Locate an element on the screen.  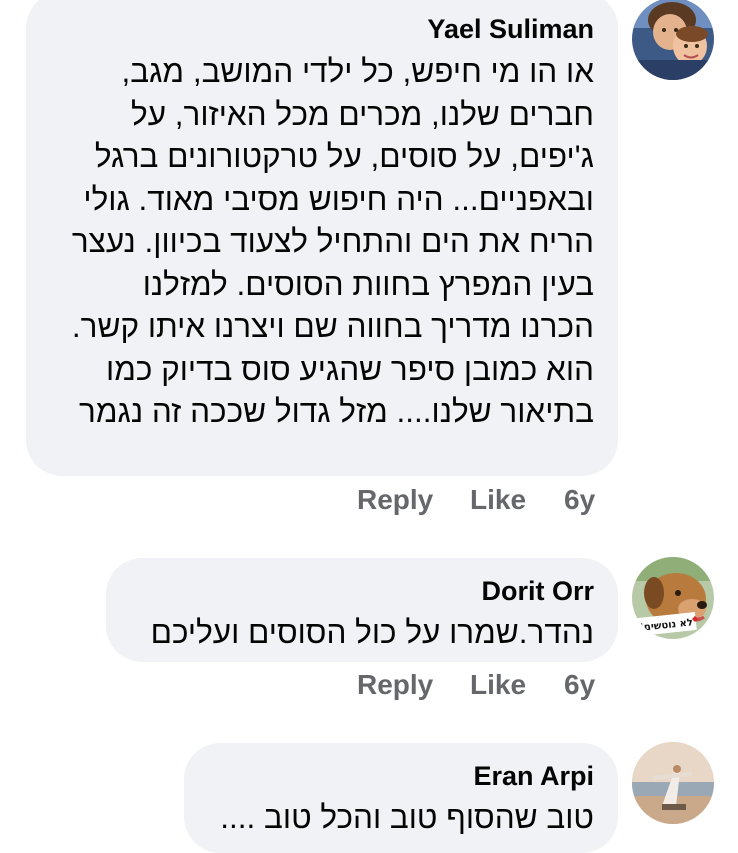
comment-text-line: בעין המפרץ בחוות הסוסים. למזלנו is located at coordinates (368, 283).